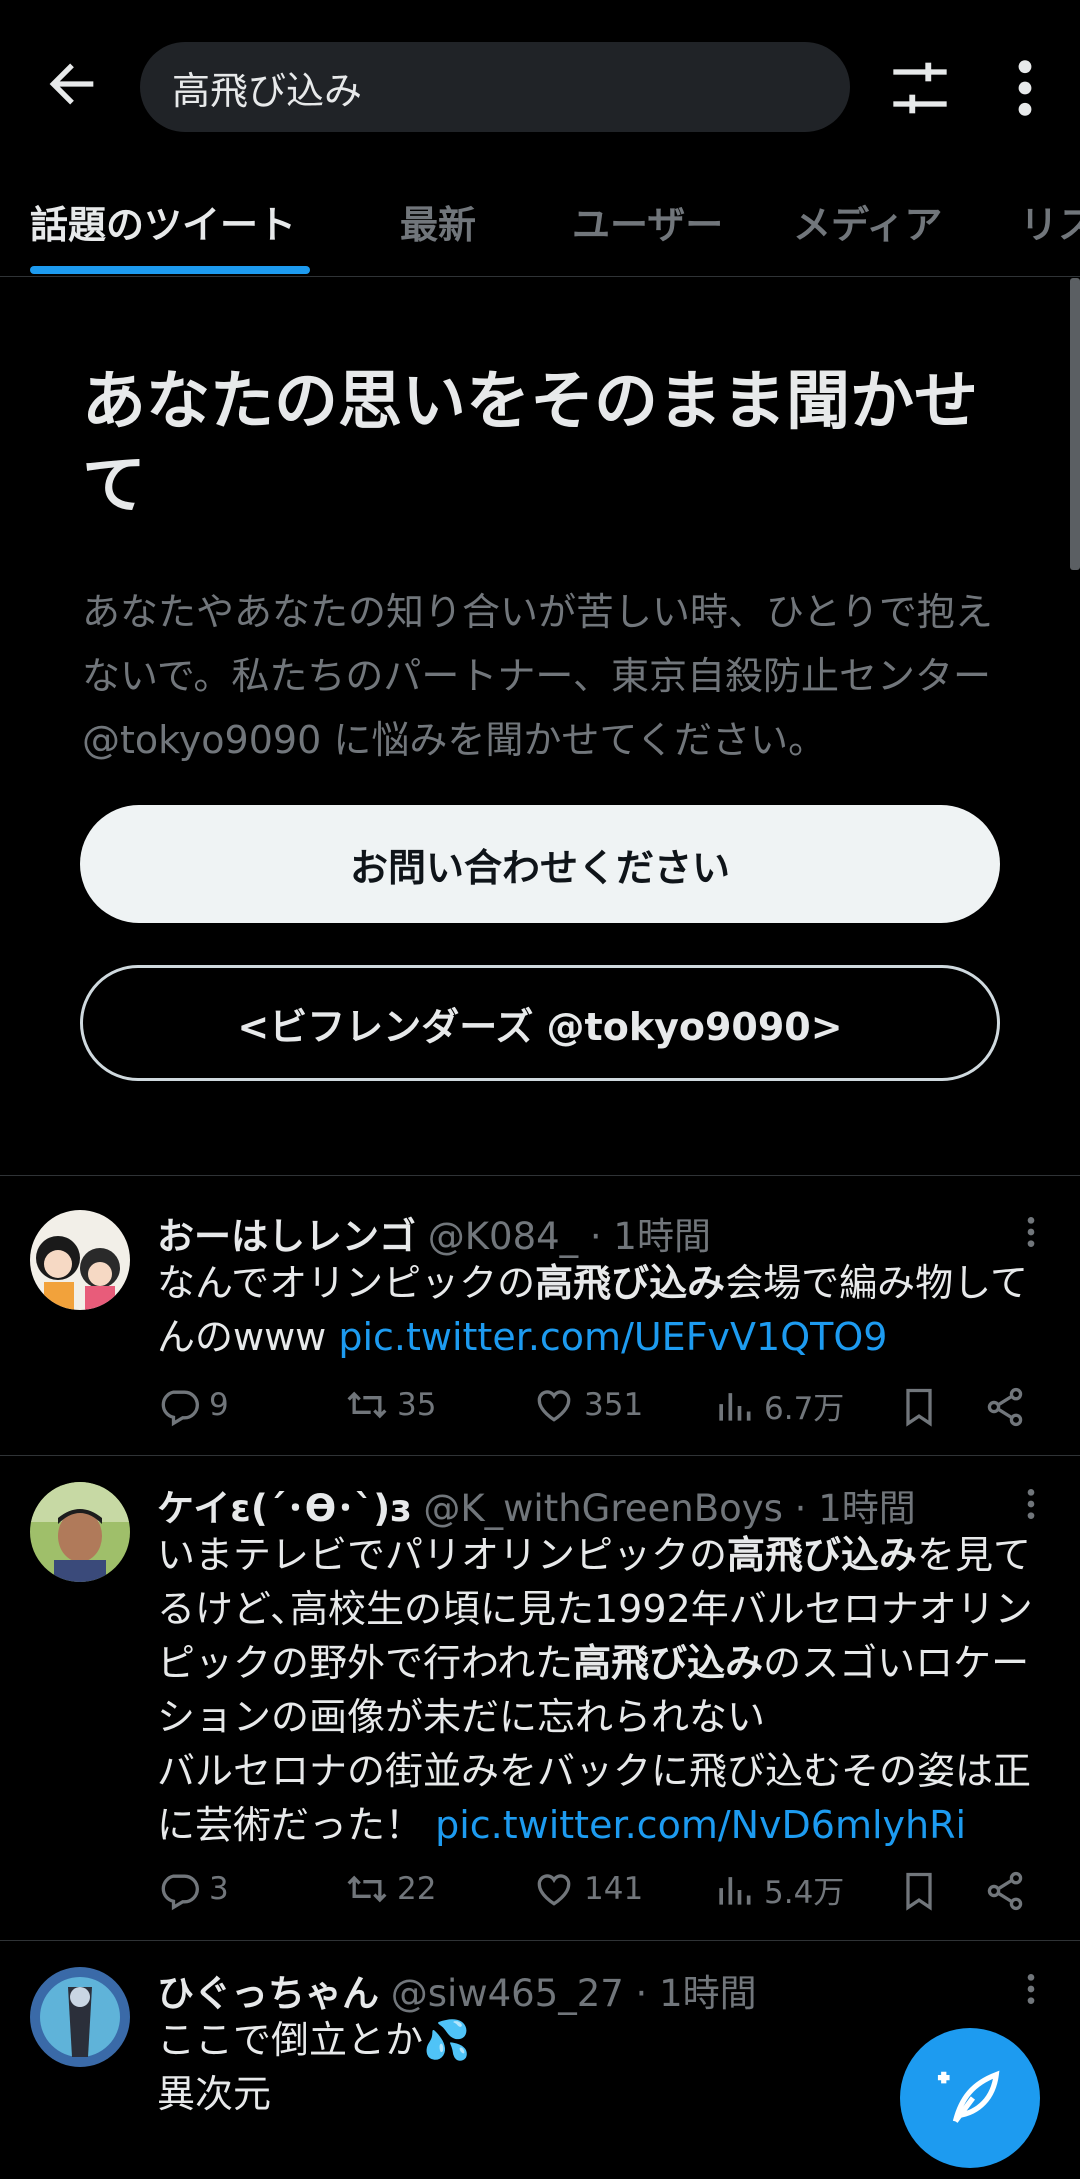  Describe the element at coordinates (1025, 88) in the screenshot. I see `more-options-icon` at that location.